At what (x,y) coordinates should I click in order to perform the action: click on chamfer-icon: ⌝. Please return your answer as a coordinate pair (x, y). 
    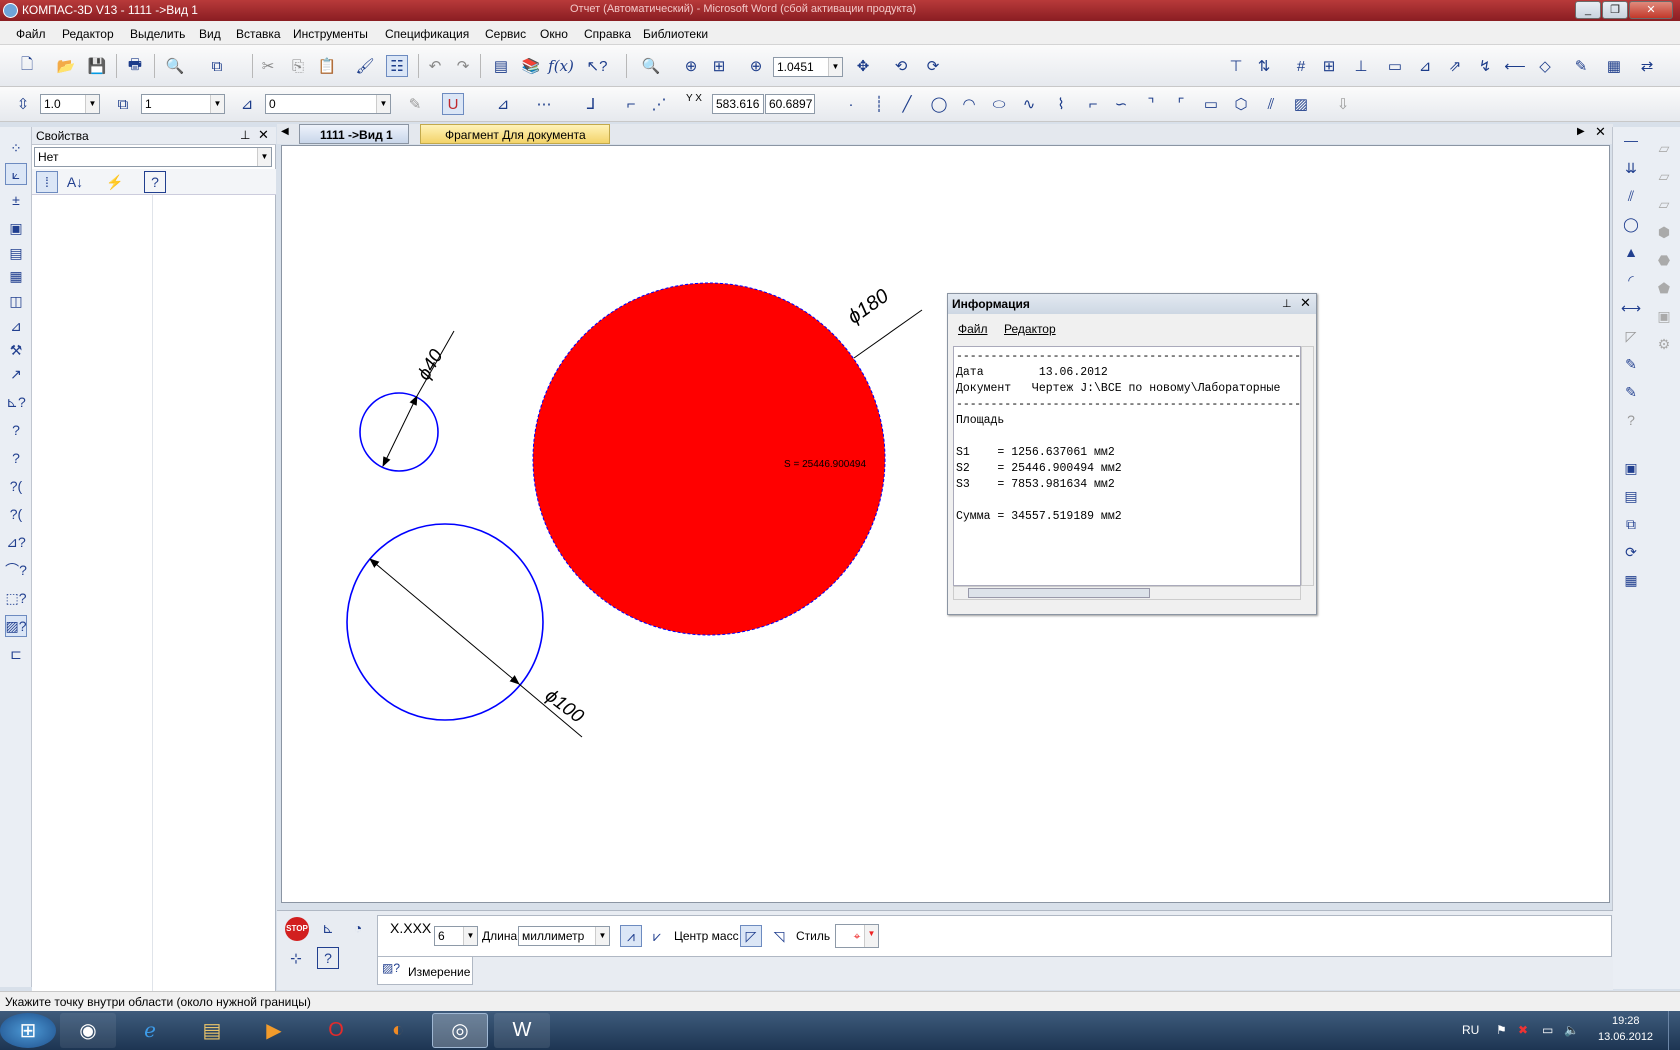
    Looking at the image, I should click on (1151, 104).